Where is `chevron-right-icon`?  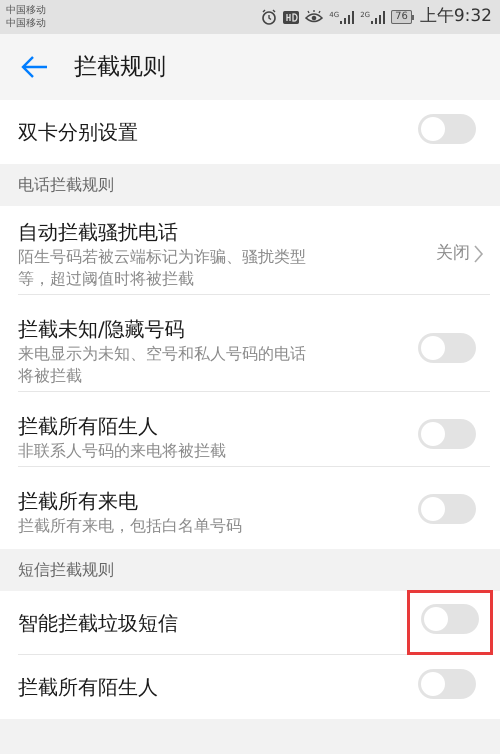
chevron-right-icon is located at coordinates (479, 254).